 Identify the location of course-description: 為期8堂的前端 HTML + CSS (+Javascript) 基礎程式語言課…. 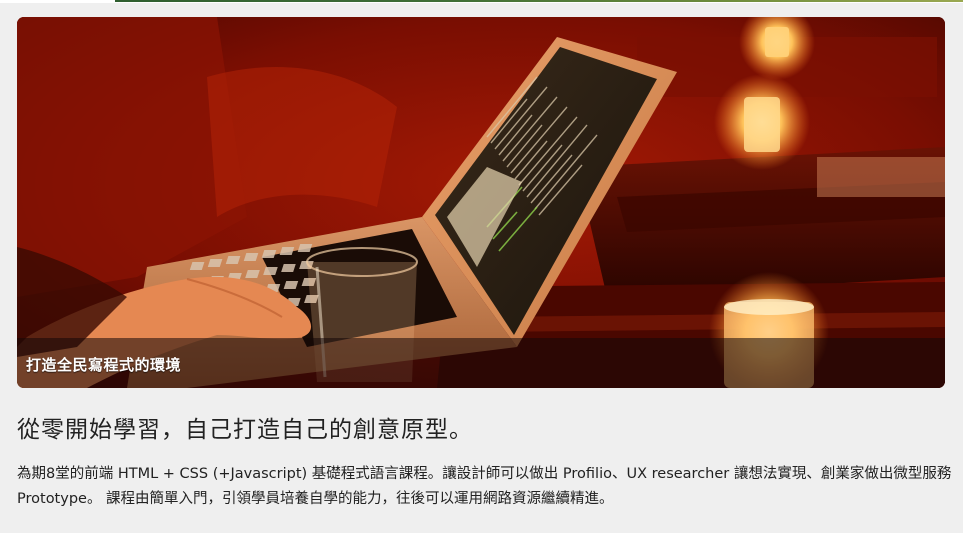
(484, 486).